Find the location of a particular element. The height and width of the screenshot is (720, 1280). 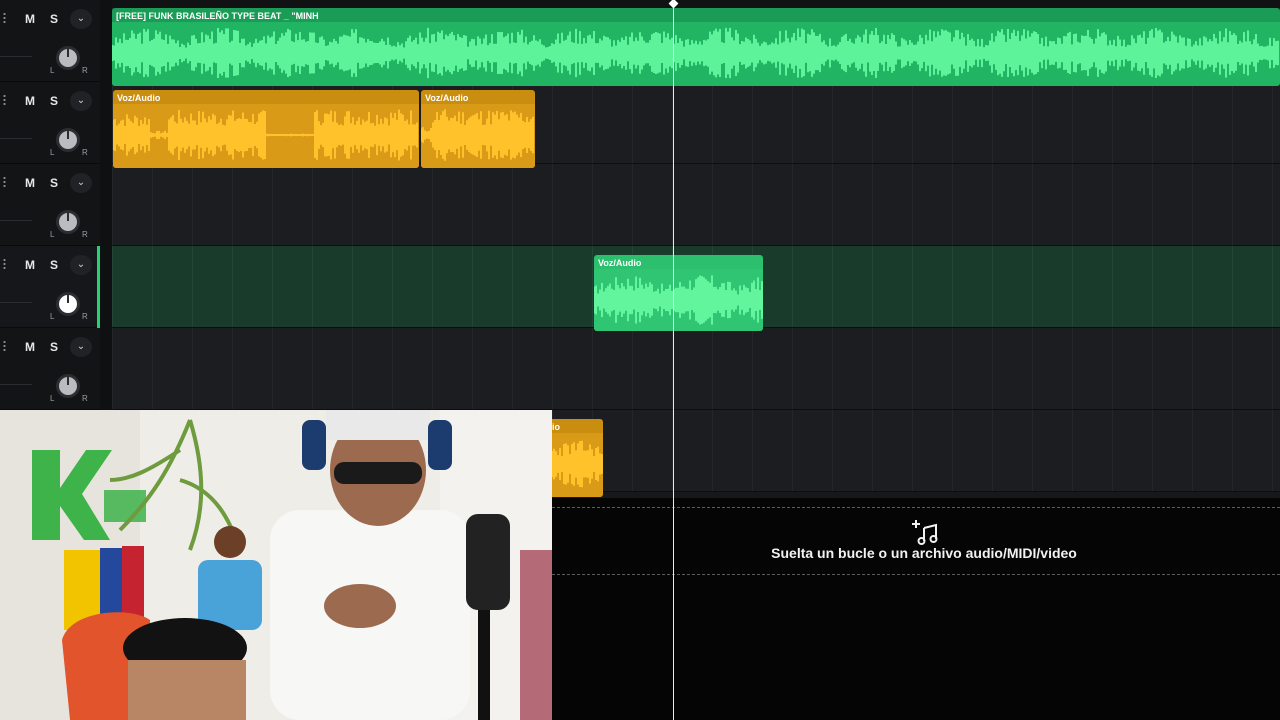

audio-clip-voz-1: Voz/Audio is located at coordinates (266, 129).